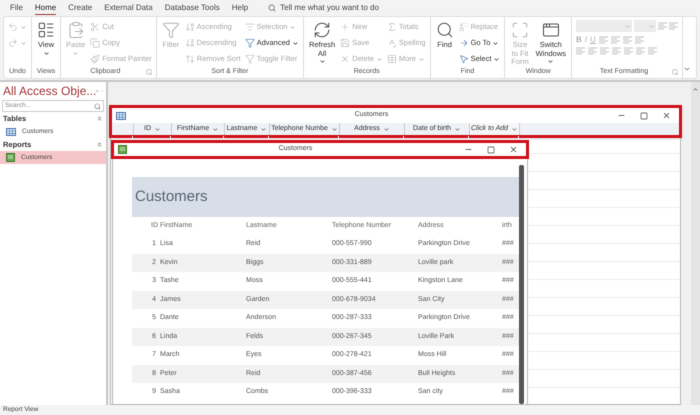 The width and height of the screenshot is (700, 415). I want to click on report-title: Customers, so click(171, 196).